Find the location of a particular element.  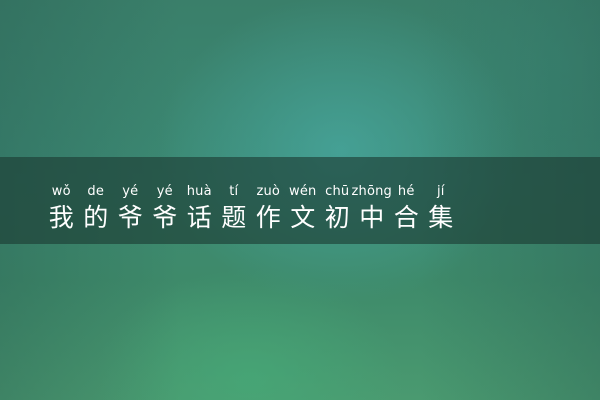

title-char-3: yé 爷 is located at coordinates (130, 208).